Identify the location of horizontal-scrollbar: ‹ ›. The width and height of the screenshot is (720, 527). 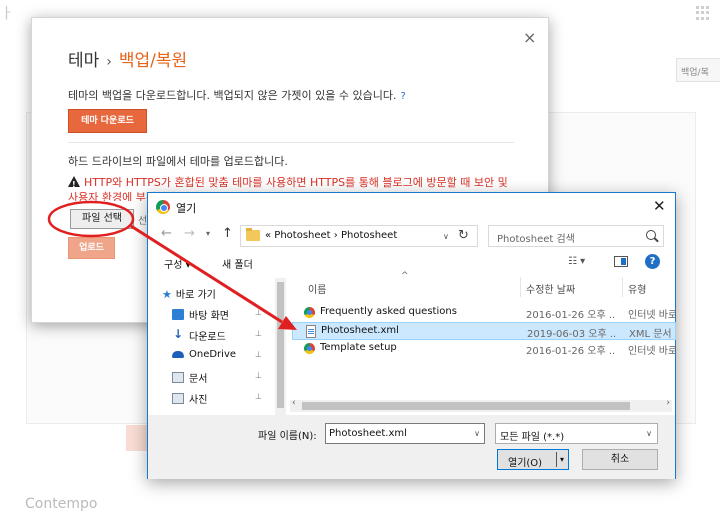
(481, 405).